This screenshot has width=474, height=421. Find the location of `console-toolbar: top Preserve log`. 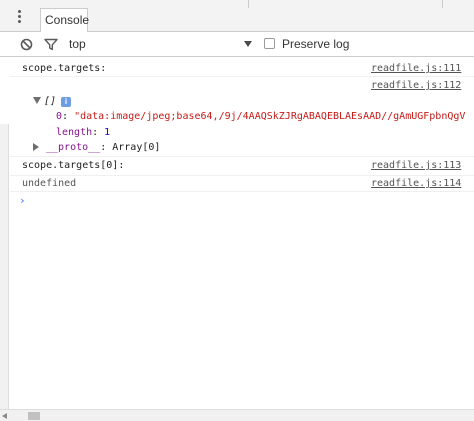

console-toolbar: top Preserve log is located at coordinates (237, 45).